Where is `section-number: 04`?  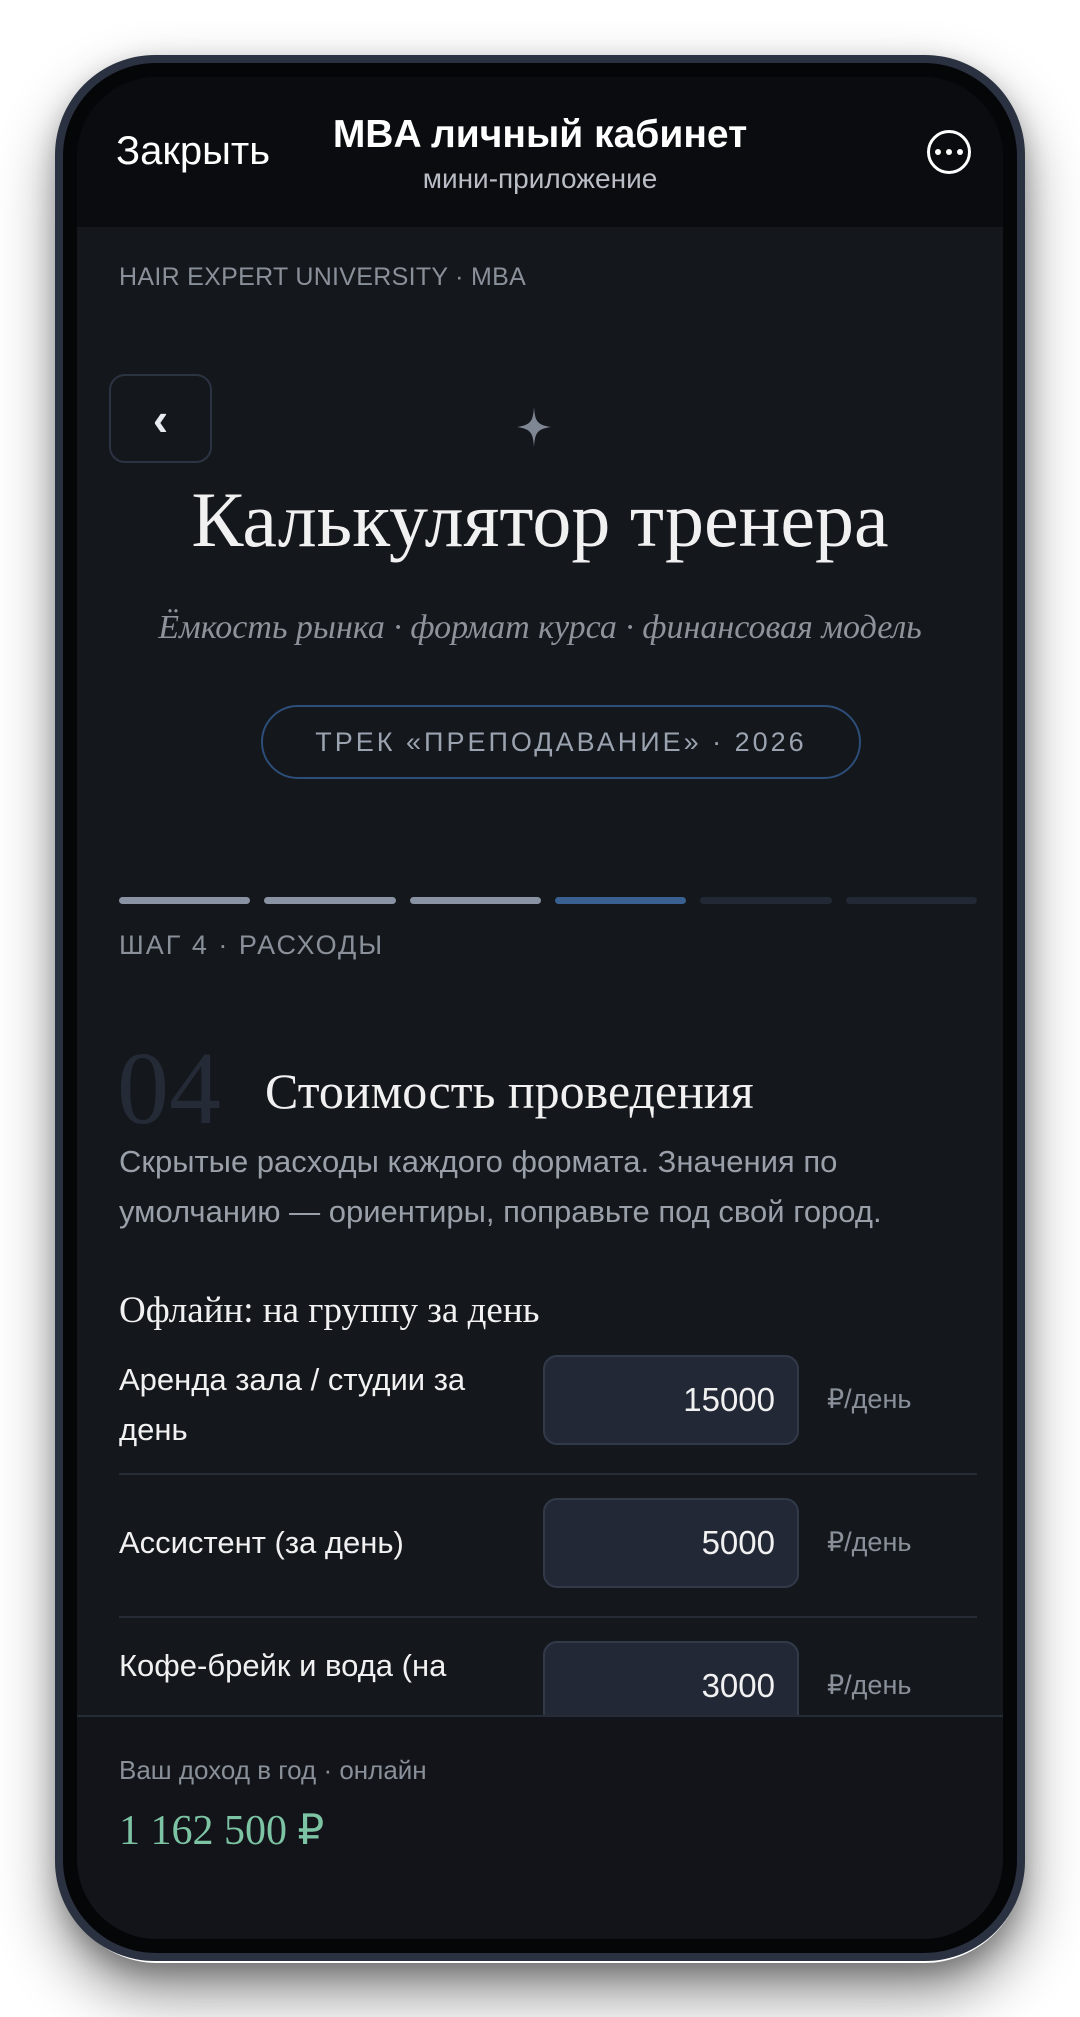 section-number: 04 is located at coordinates (169, 1088).